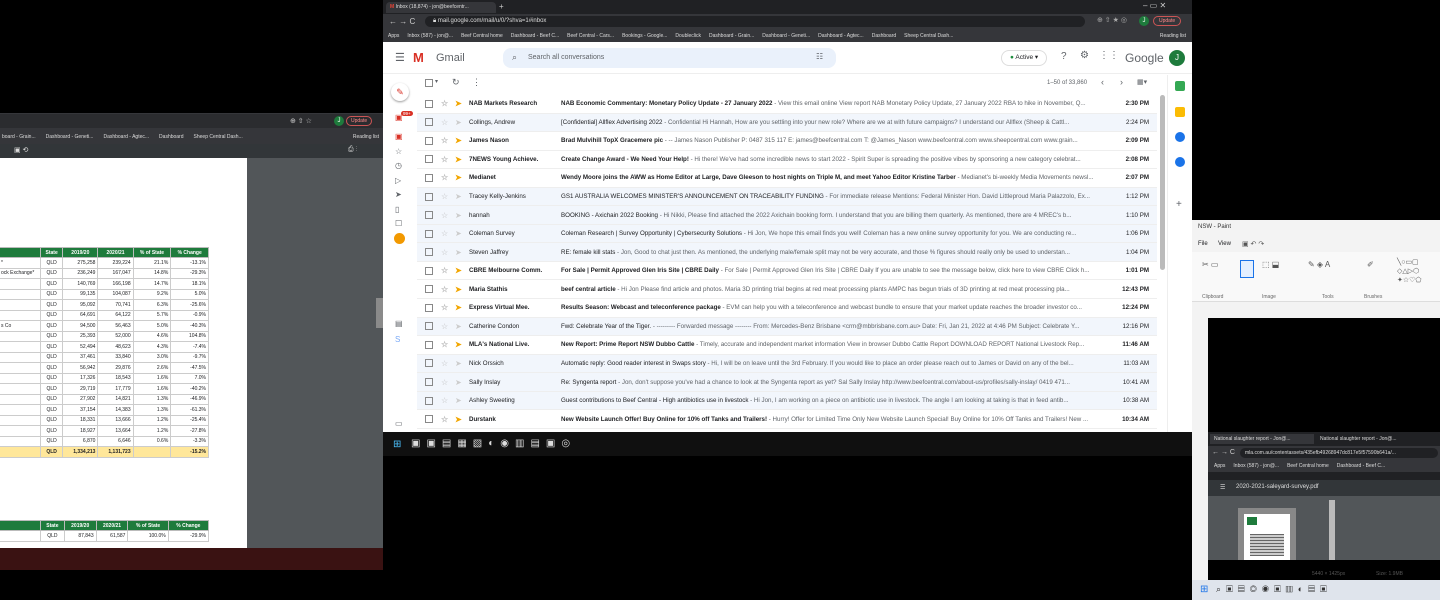  Describe the element at coordinates (429, 83) in the screenshot. I see `select-all-checkbox` at that location.